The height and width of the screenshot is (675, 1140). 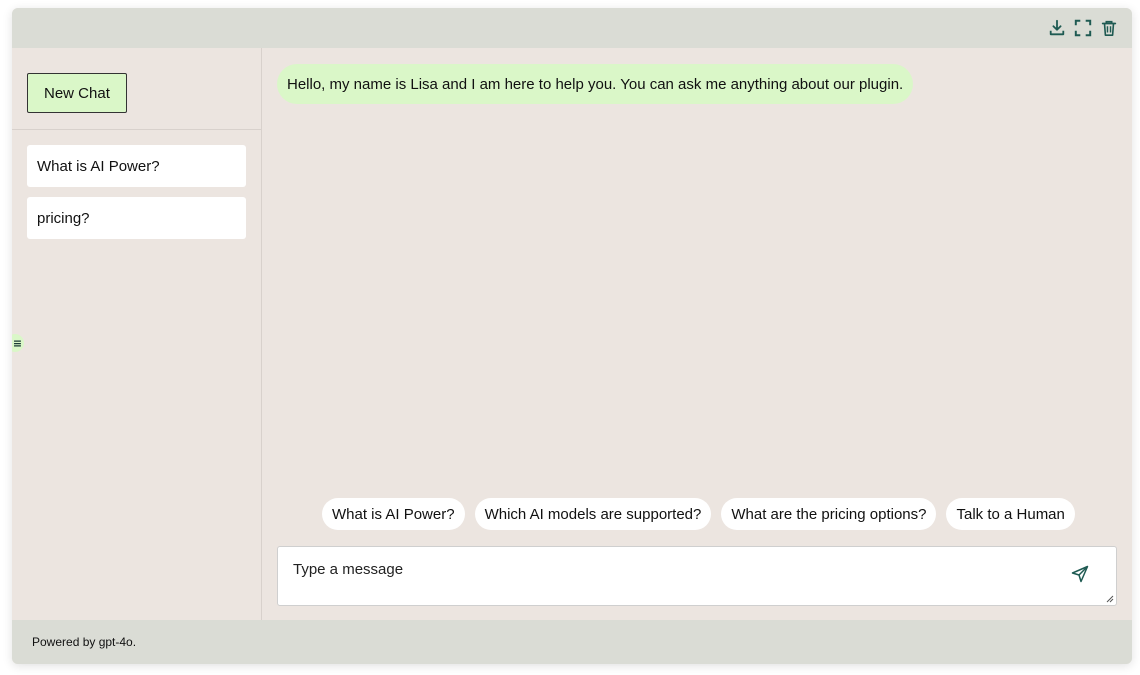 I want to click on conversation-item: pricing?, so click(x=136, y=218).